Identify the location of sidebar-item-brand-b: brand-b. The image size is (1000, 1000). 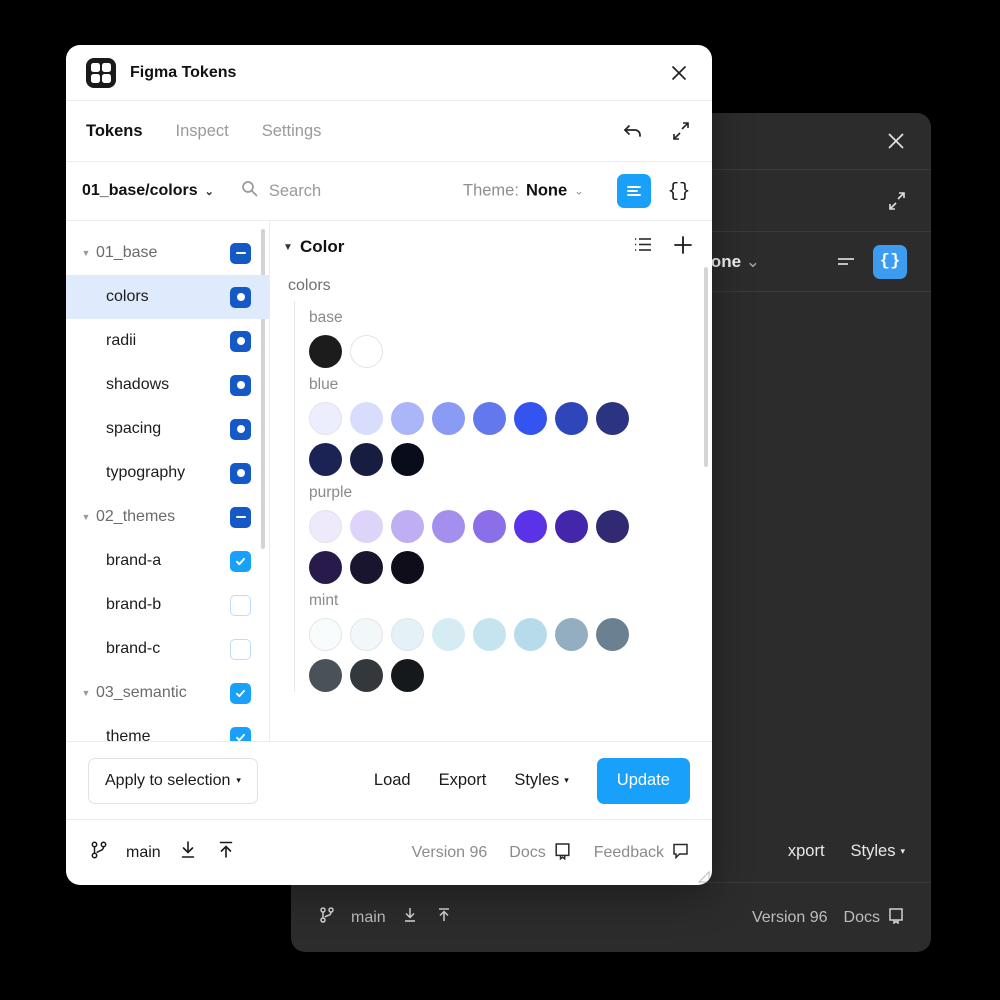
(167, 605).